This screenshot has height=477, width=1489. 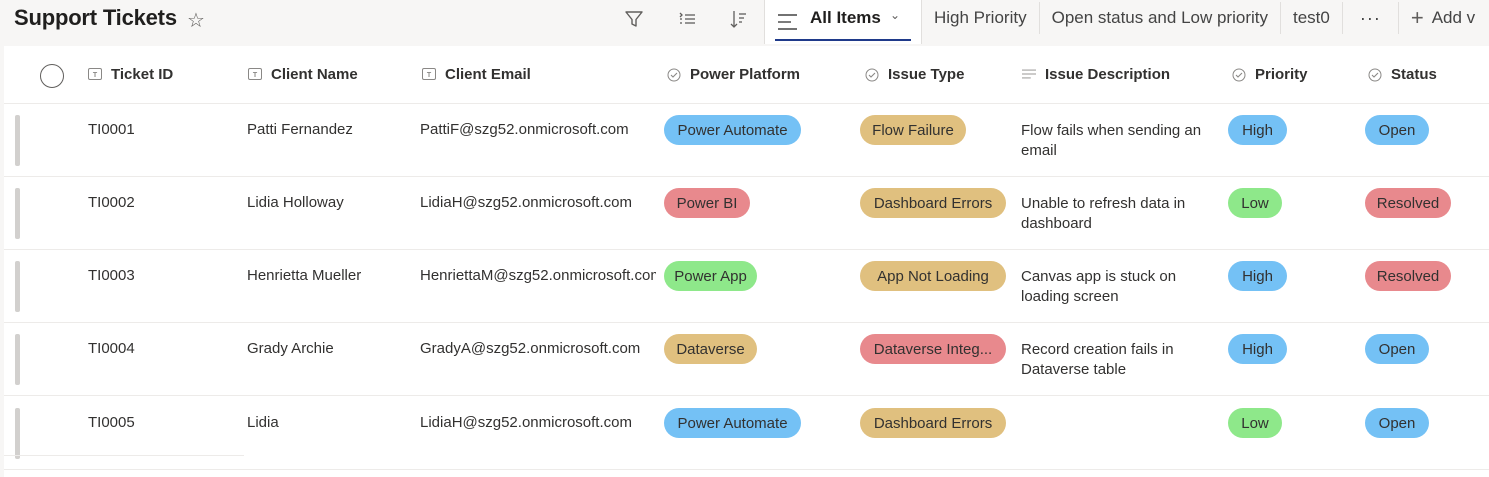 I want to click on plus-icon: +, so click(x=1417, y=17).